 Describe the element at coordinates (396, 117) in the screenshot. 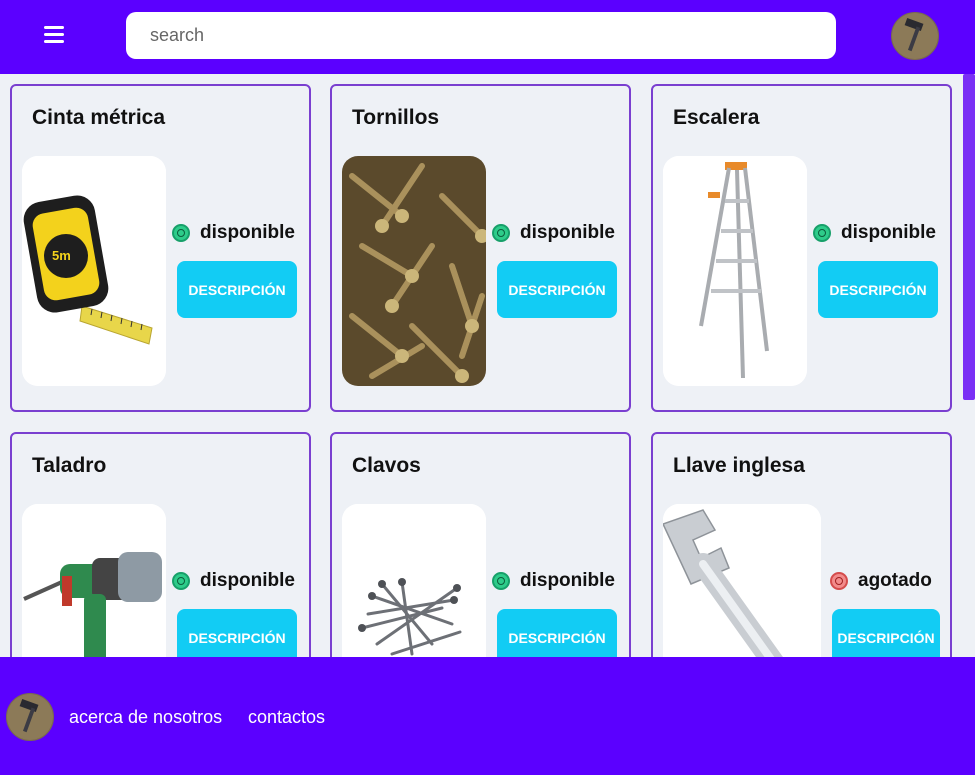

I see `product-title: Tornillos` at that location.